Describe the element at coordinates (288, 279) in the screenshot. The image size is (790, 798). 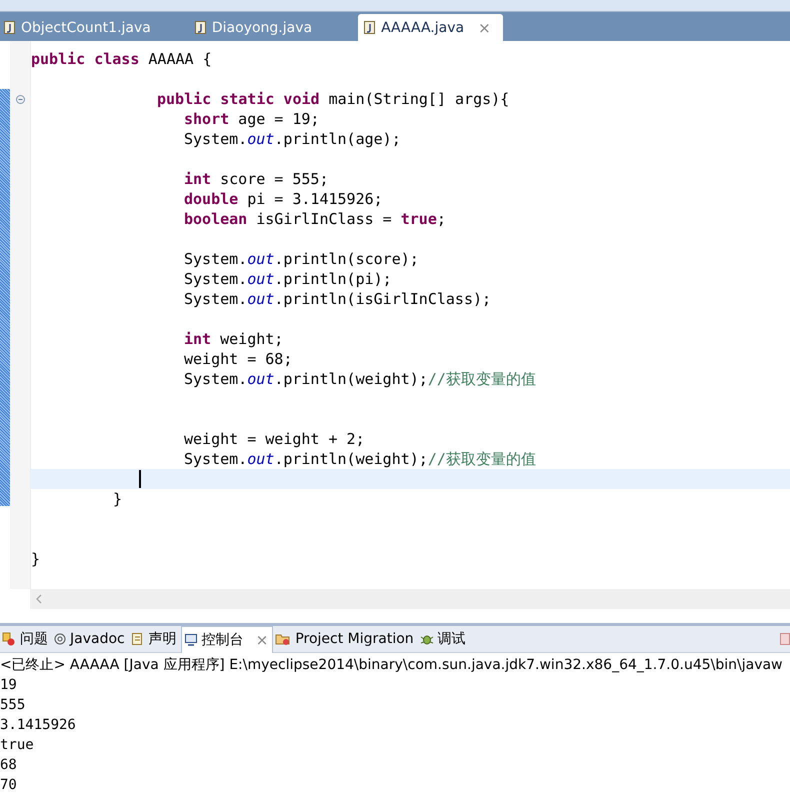
I see `code-line: System.out.println(pi);` at that location.